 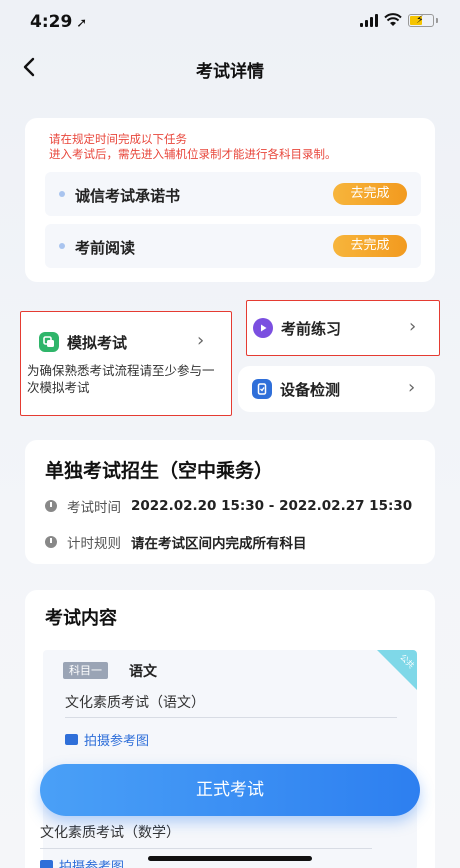 I want to click on timing-rule-label: 计时规则, so click(x=94, y=544).